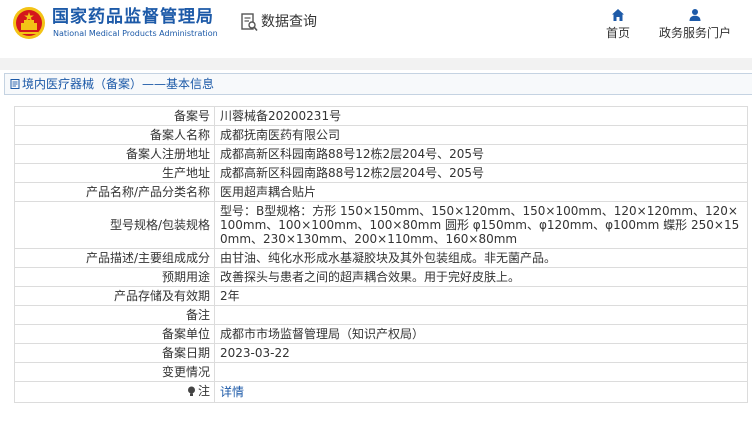 The image size is (752, 443). What do you see at coordinates (694, 33) in the screenshot?
I see `nav-portal-label: 政务服务门户` at bounding box center [694, 33].